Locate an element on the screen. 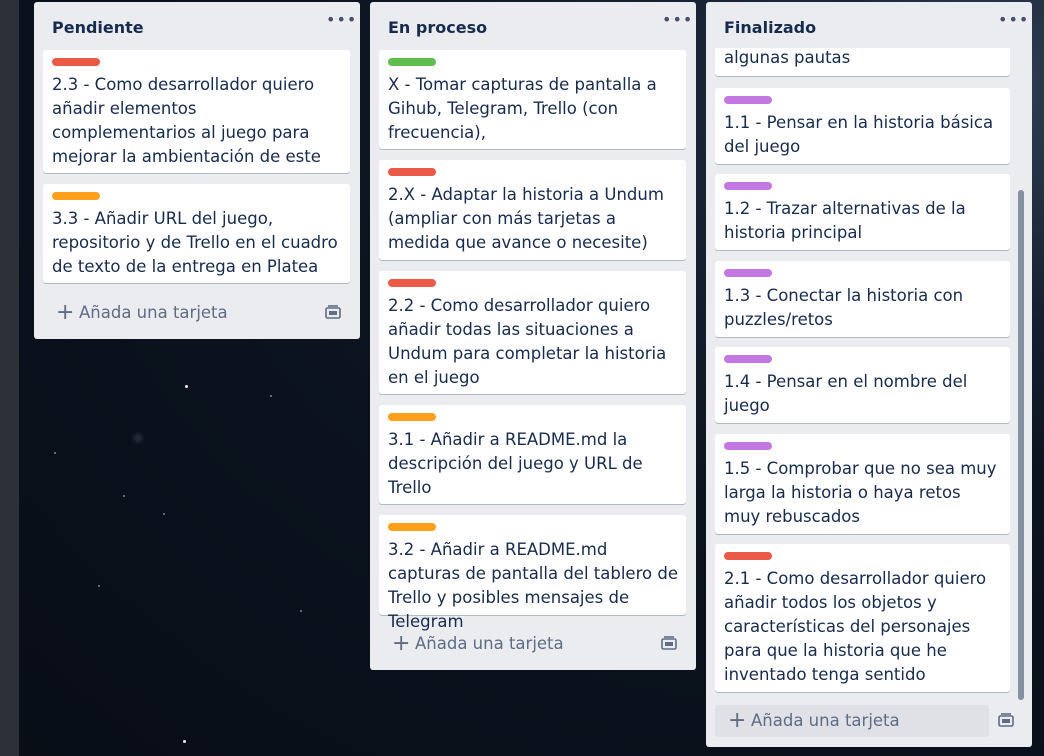 Image resolution: width=1044 pixels, height=756 pixels. card: algunas pautas is located at coordinates (862, 62).